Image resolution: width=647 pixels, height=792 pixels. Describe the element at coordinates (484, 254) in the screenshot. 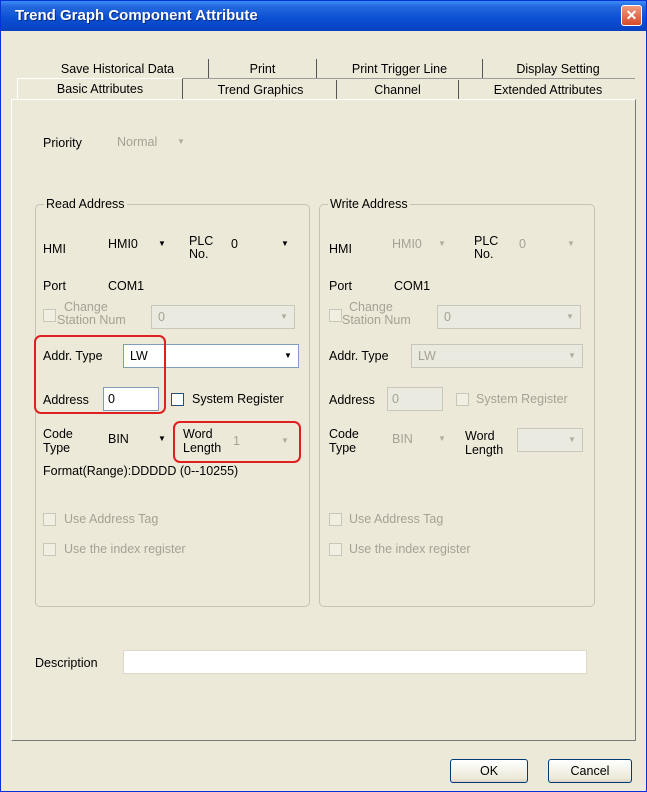

I see `write-plc-label-2: No.` at that location.